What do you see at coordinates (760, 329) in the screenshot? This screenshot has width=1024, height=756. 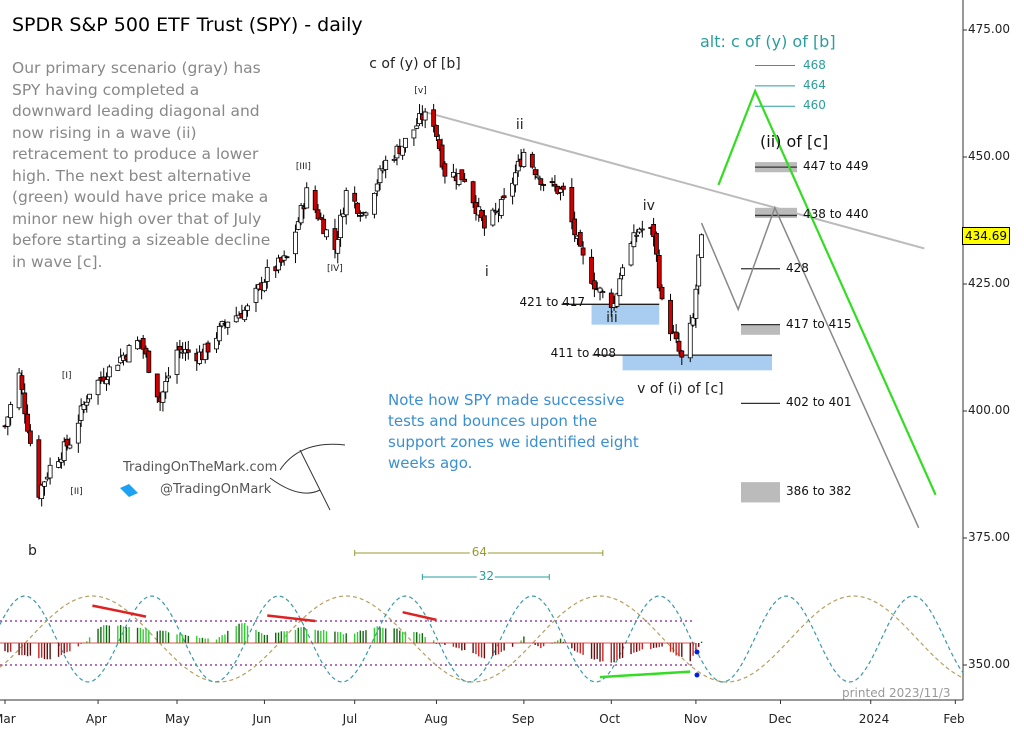 I see `target-zone` at bounding box center [760, 329].